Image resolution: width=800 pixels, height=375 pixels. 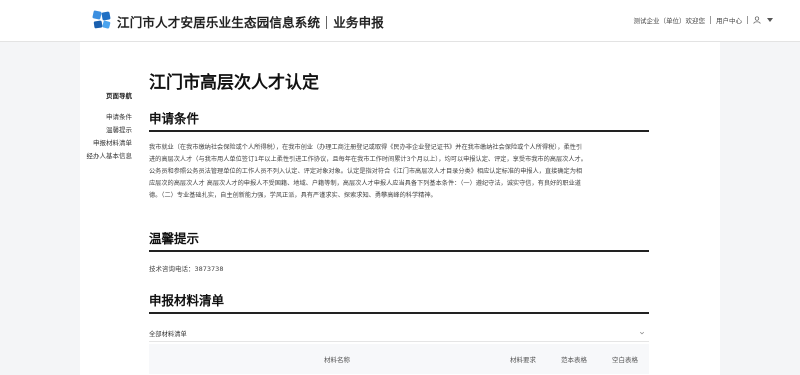 What do you see at coordinates (337, 360) in the screenshot?
I see `column-header: 材料名称` at bounding box center [337, 360].